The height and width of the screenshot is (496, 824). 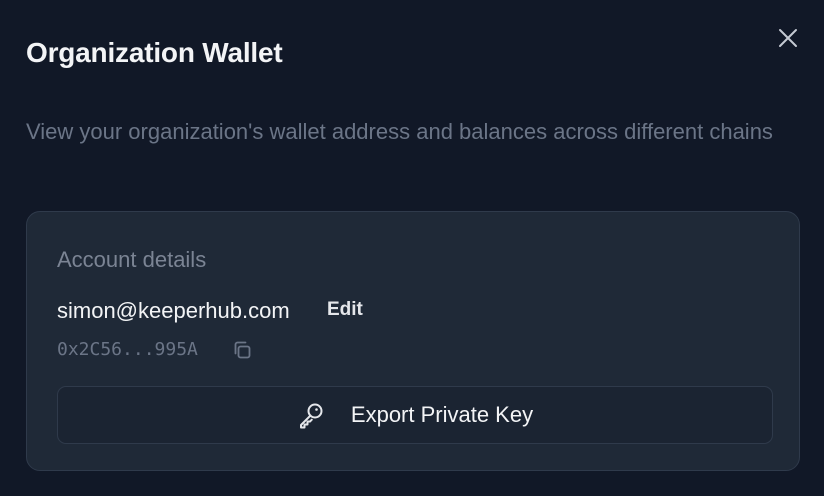 I want to click on close-icon, so click(x=788, y=38).